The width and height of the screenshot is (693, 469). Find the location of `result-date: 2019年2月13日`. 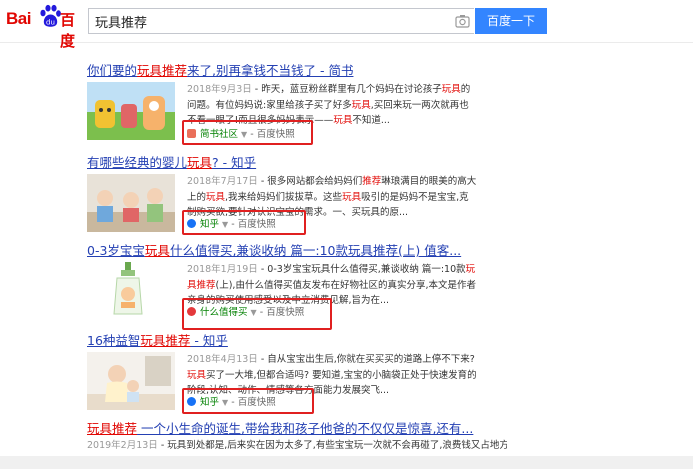

result-date: 2019年2月13日 is located at coordinates (122, 445).